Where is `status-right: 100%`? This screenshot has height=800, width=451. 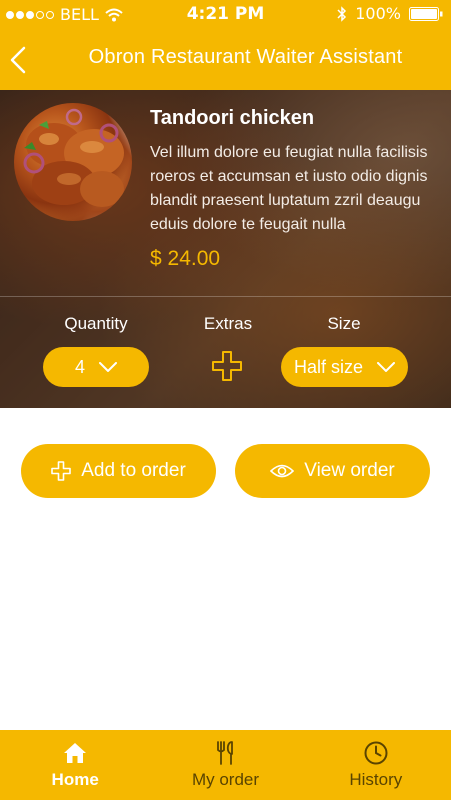 status-right: 100% is located at coordinates (390, 13).